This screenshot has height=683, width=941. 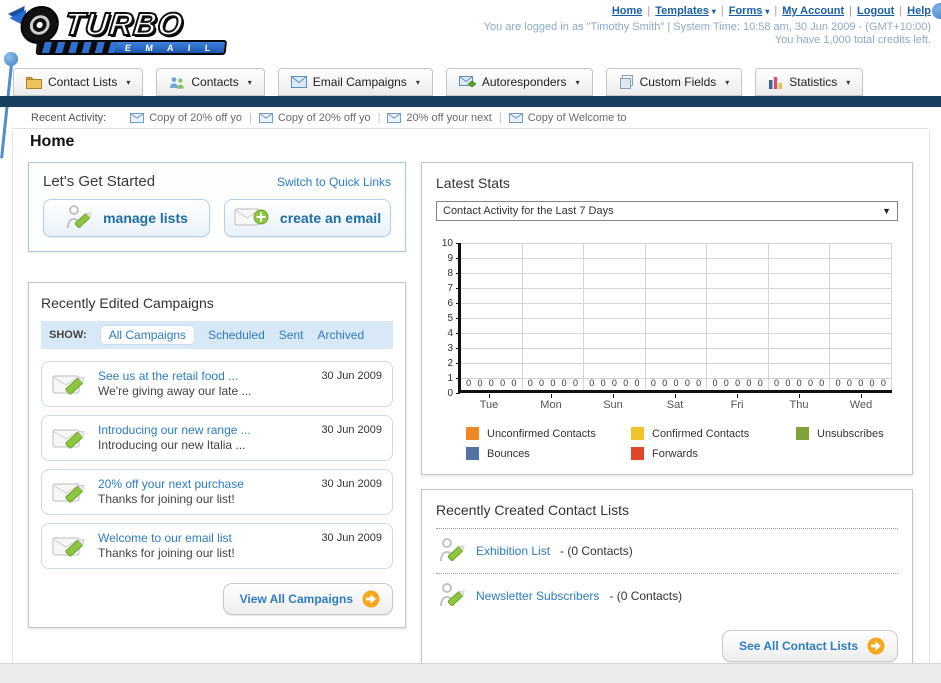 What do you see at coordinates (210, 82) in the screenshot?
I see `tab-contacts: Contacts ▾` at bounding box center [210, 82].